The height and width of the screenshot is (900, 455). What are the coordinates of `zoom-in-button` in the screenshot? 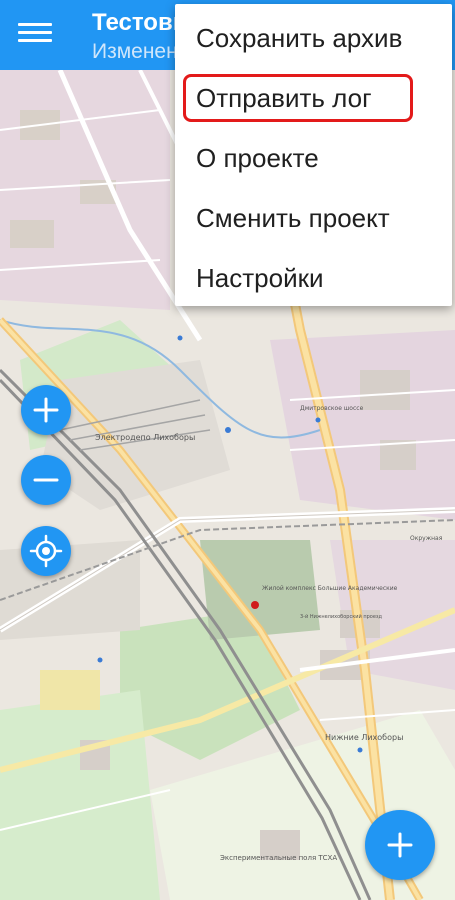 It's located at (46, 410).